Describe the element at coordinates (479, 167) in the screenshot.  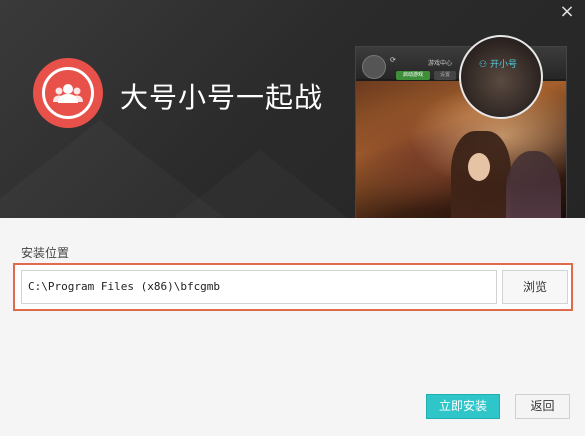
I see `character-face` at that location.